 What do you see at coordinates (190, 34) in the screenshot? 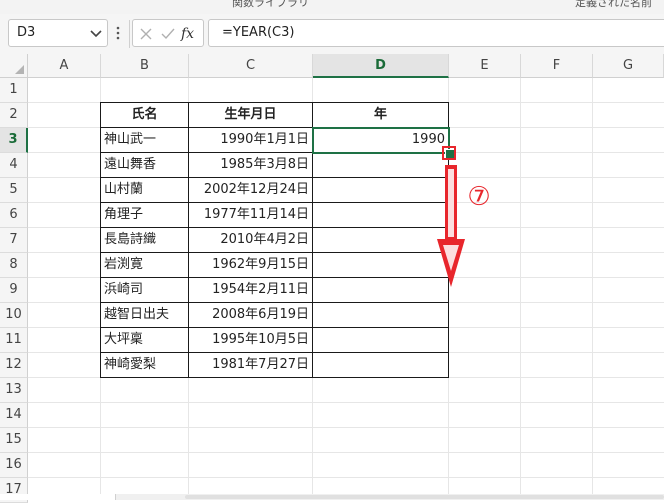
I see `insert-function-icon: fx` at bounding box center [190, 34].